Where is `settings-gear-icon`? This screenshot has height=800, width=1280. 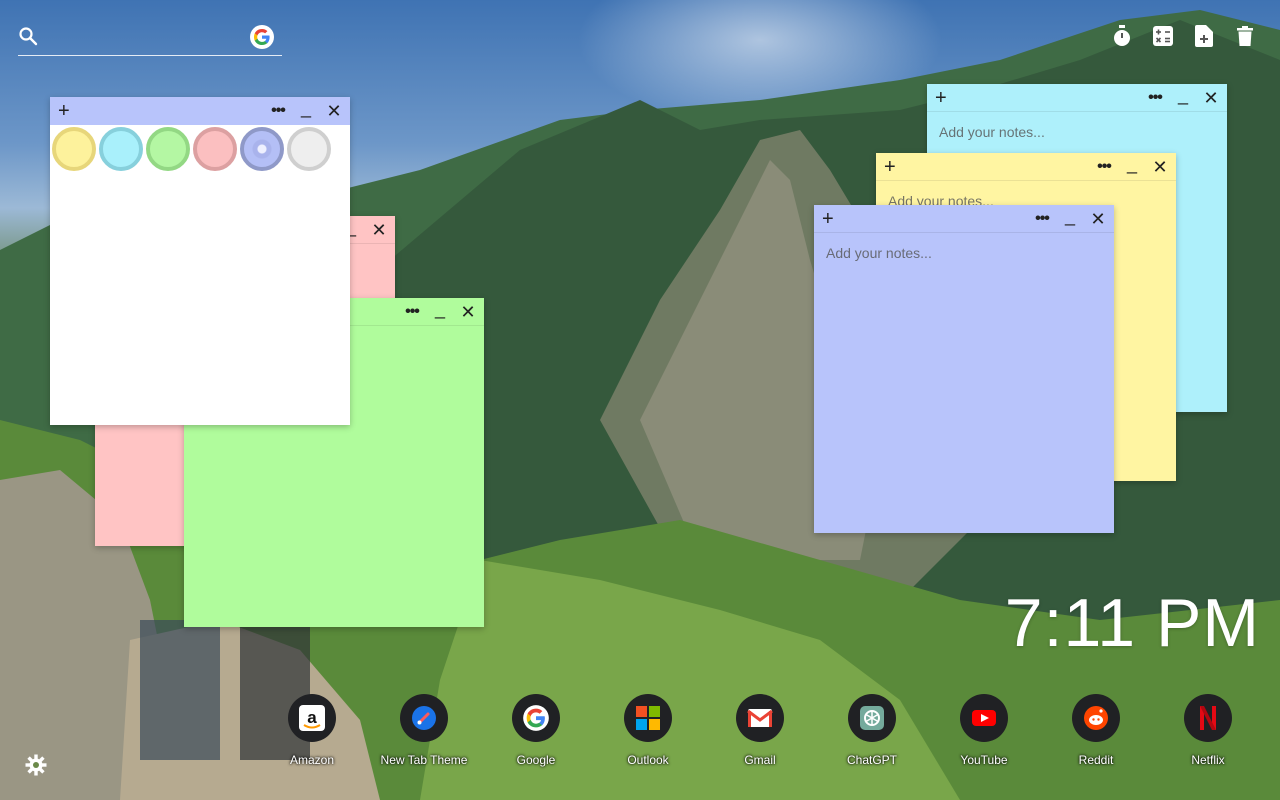 settings-gear-icon is located at coordinates (36, 765).